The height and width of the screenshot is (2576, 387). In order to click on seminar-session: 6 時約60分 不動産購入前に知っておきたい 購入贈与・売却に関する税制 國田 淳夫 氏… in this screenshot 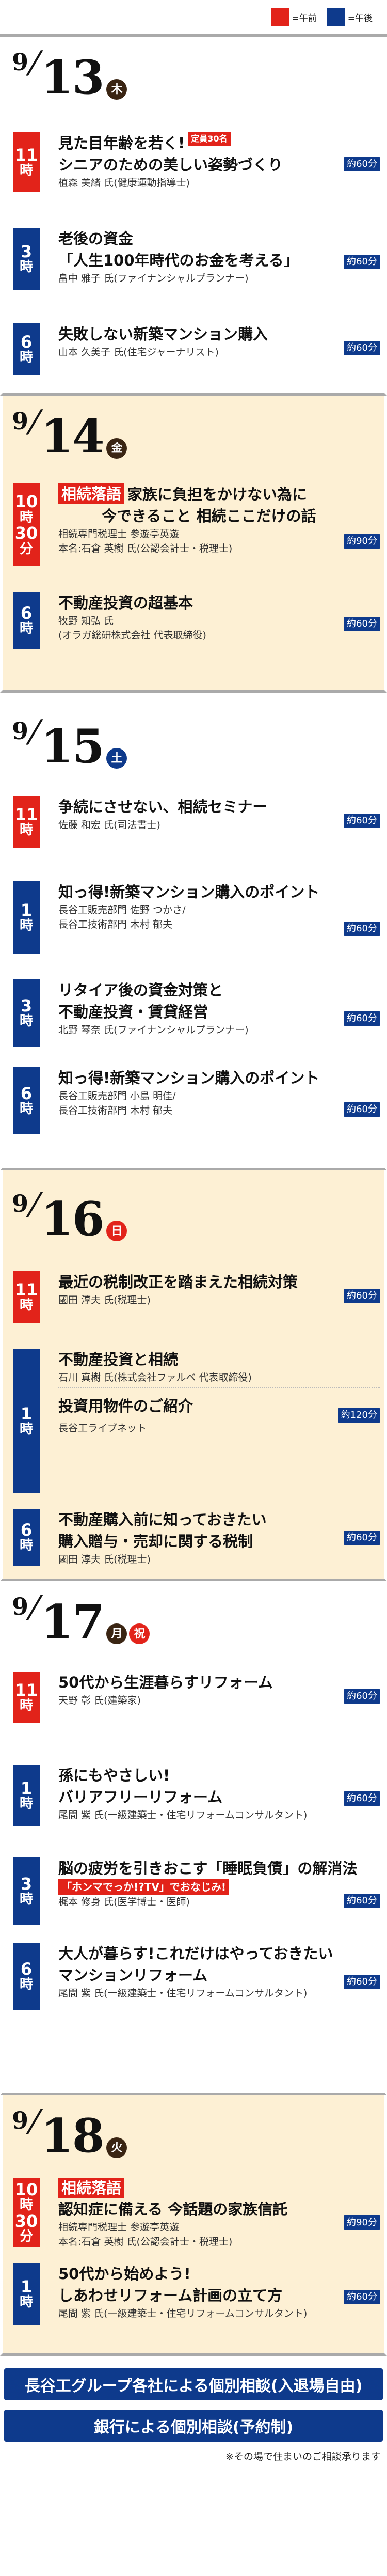, I will do `click(196, 1538)`.